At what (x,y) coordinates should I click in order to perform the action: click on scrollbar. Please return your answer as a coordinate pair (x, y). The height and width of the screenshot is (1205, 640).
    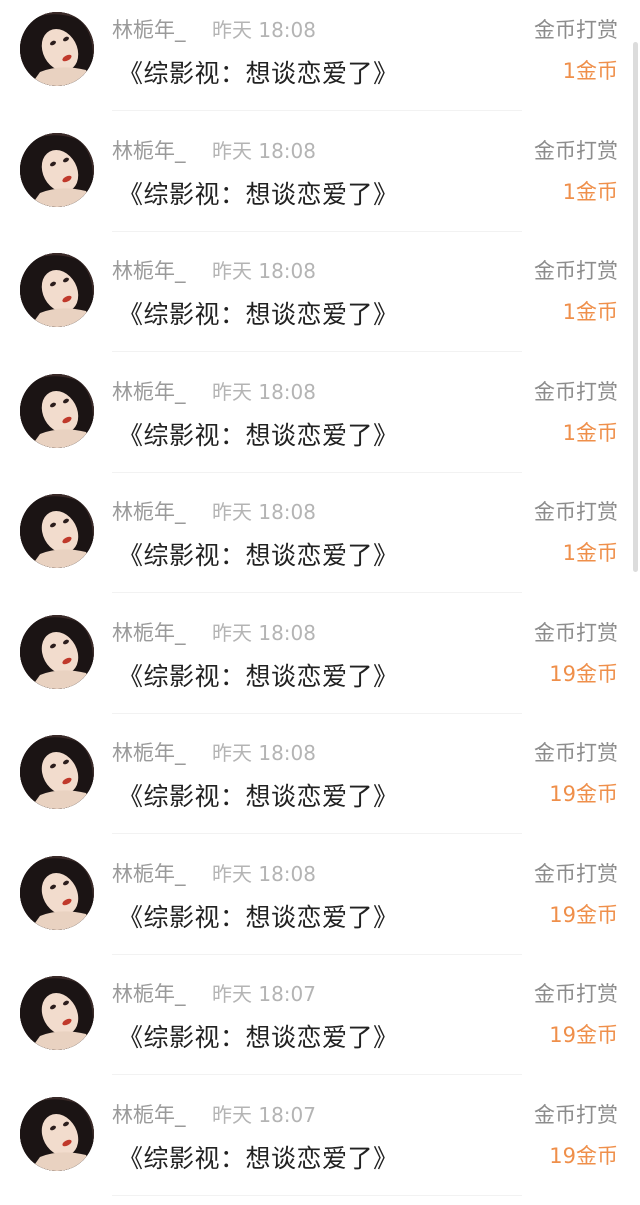
    Looking at the image, I should click on (635, 307).